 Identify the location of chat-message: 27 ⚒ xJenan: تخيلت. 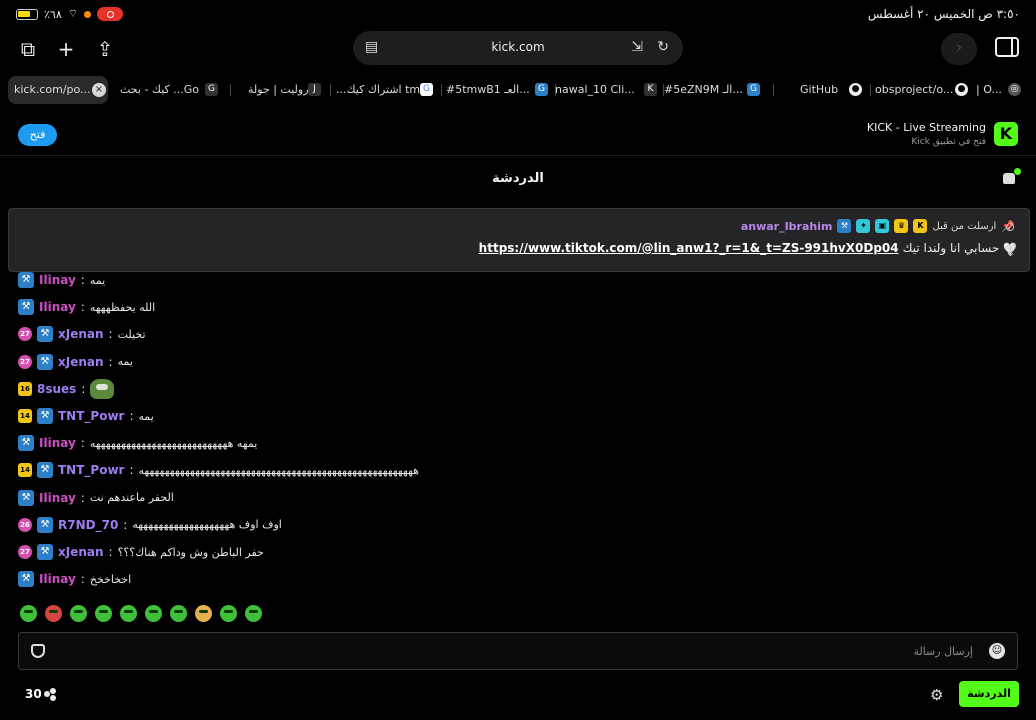
(82, 334).